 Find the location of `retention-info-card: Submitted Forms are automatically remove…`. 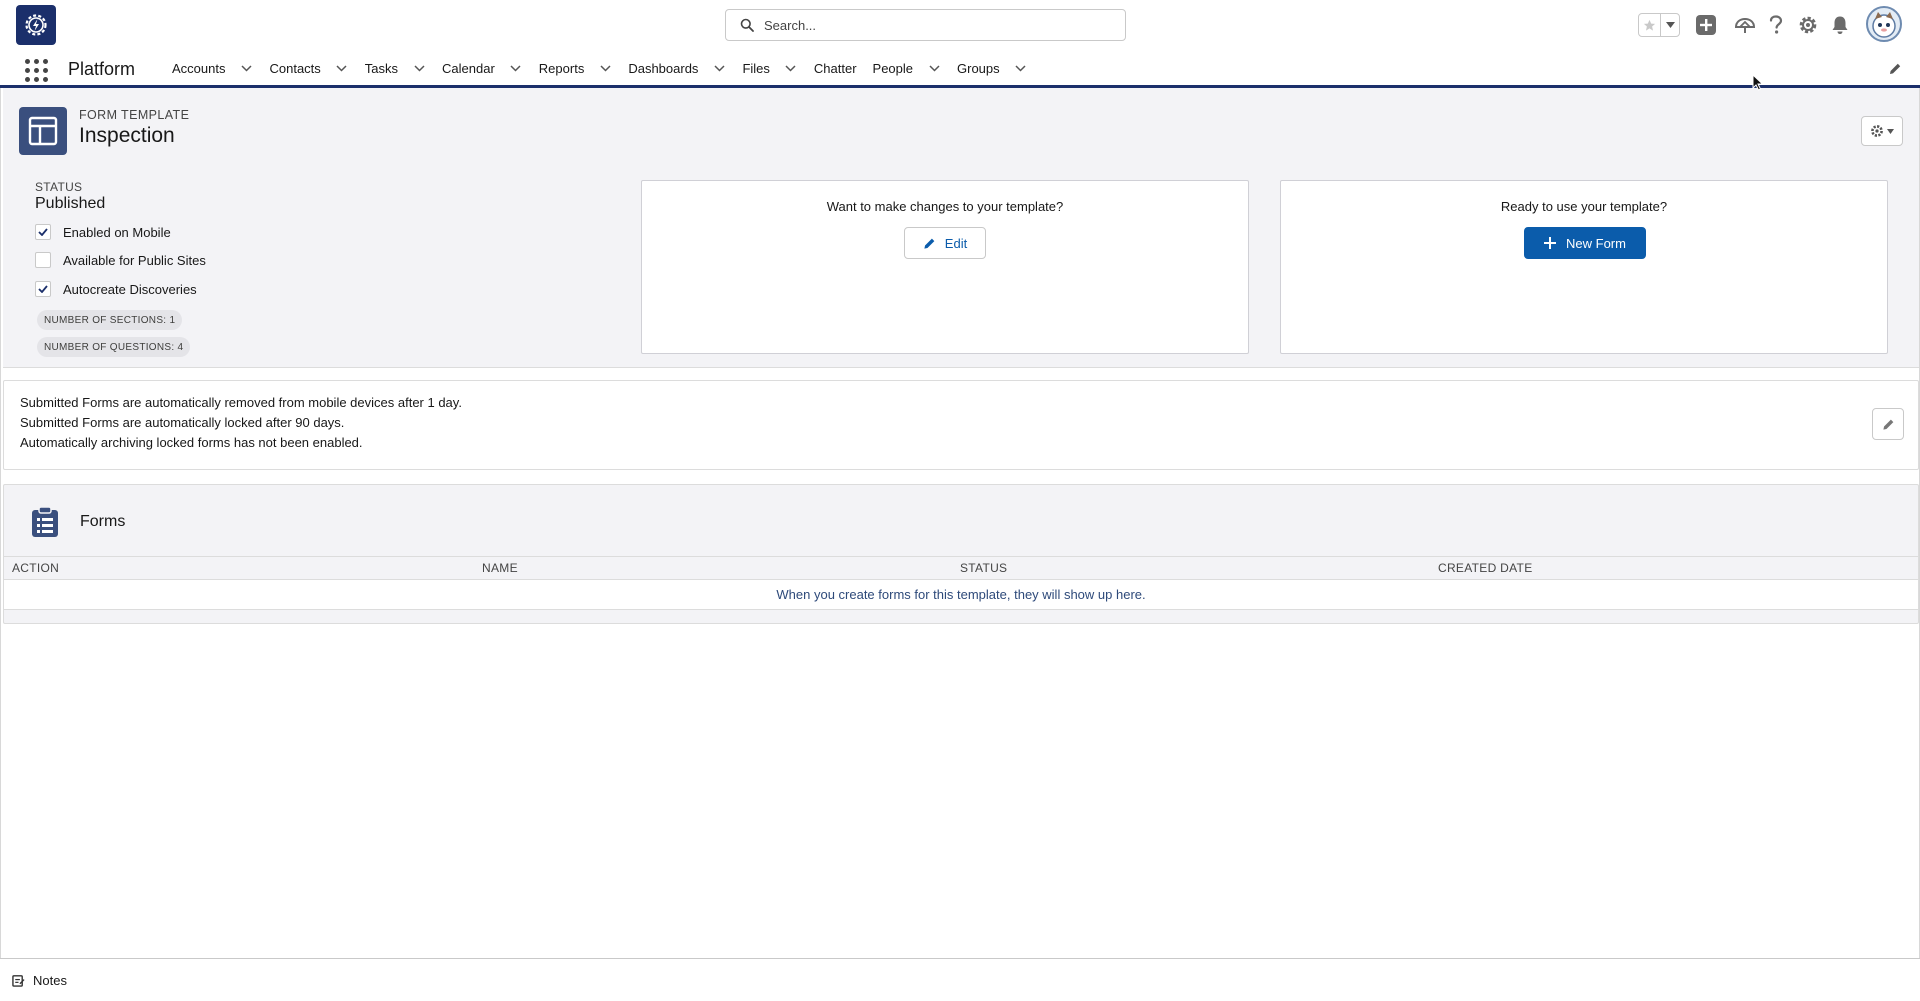

retention-info-card: Submitted Forms are automatically remove… is located at coordinates (961, 425).